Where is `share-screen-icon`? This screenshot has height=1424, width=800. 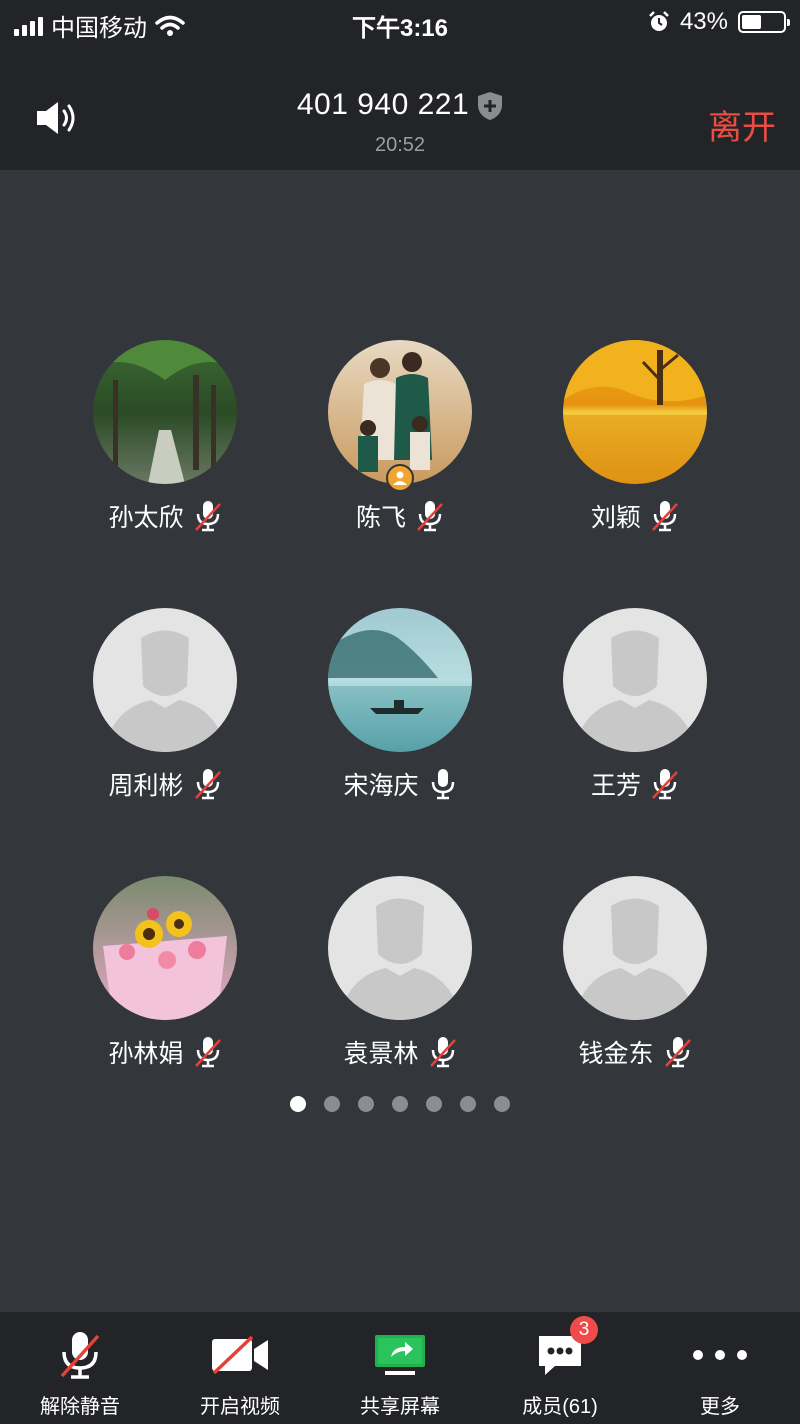
share-screen-icon is located at coordinates (400, 1355).